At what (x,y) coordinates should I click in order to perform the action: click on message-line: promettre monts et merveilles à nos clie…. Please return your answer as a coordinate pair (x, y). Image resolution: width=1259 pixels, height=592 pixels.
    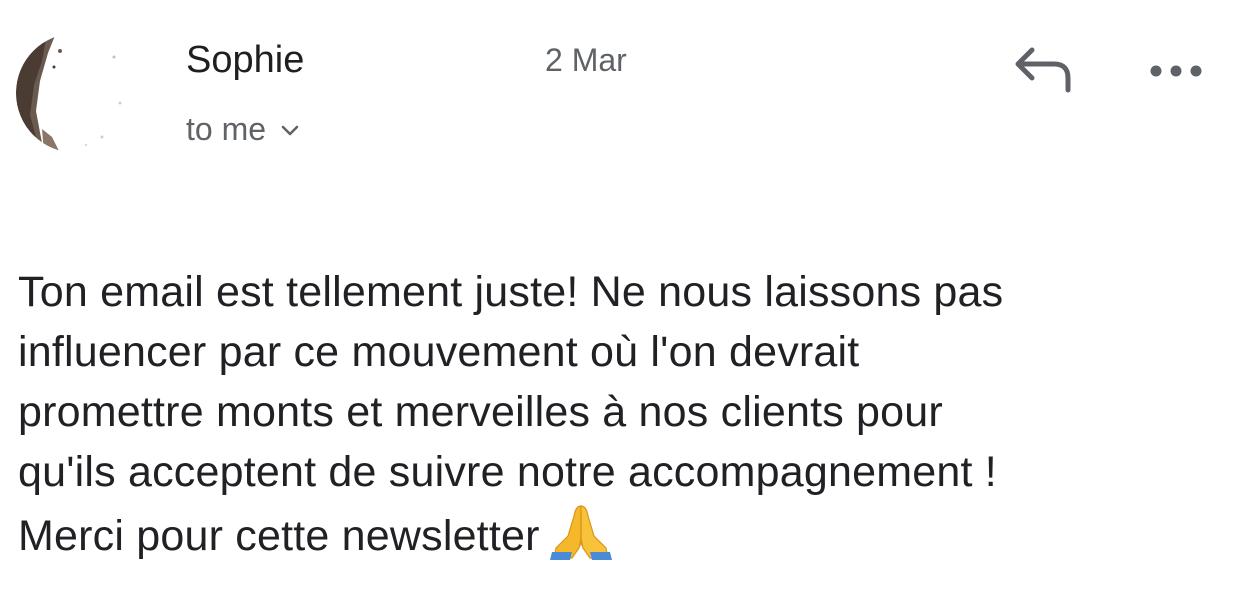
    Looking at the image, I should click on (480, 412).